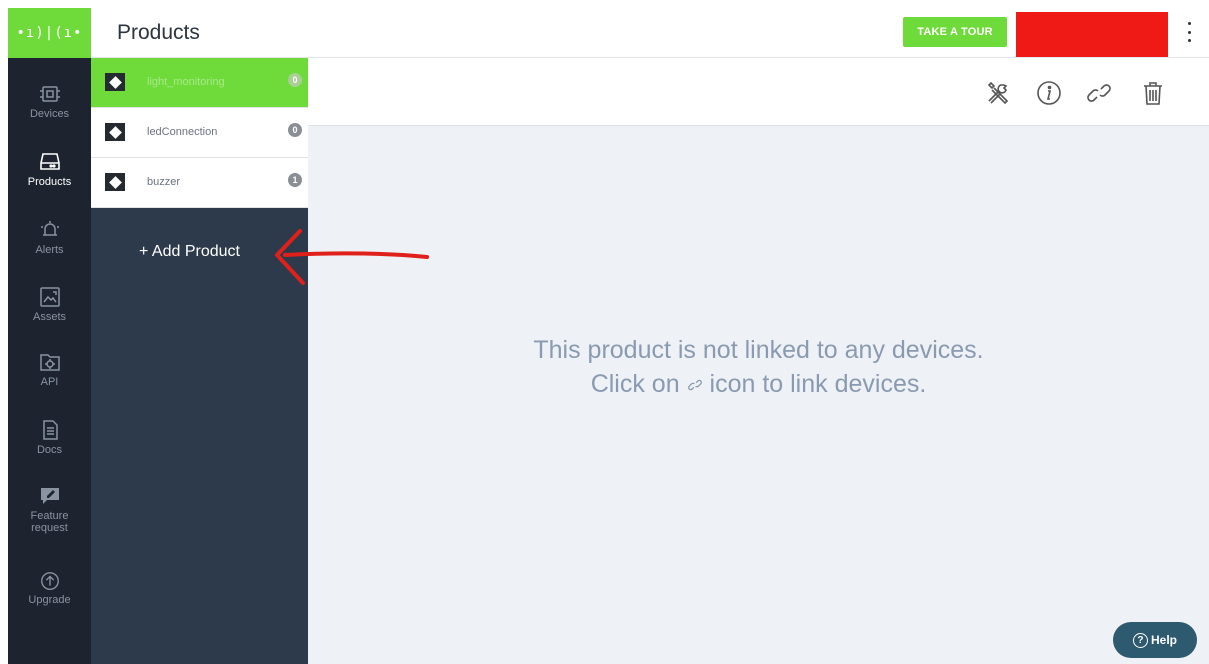  What do you see at coordinates (49, 382) in the screenshot?
I see `nav-label: API` at bounding box center [49, 382].